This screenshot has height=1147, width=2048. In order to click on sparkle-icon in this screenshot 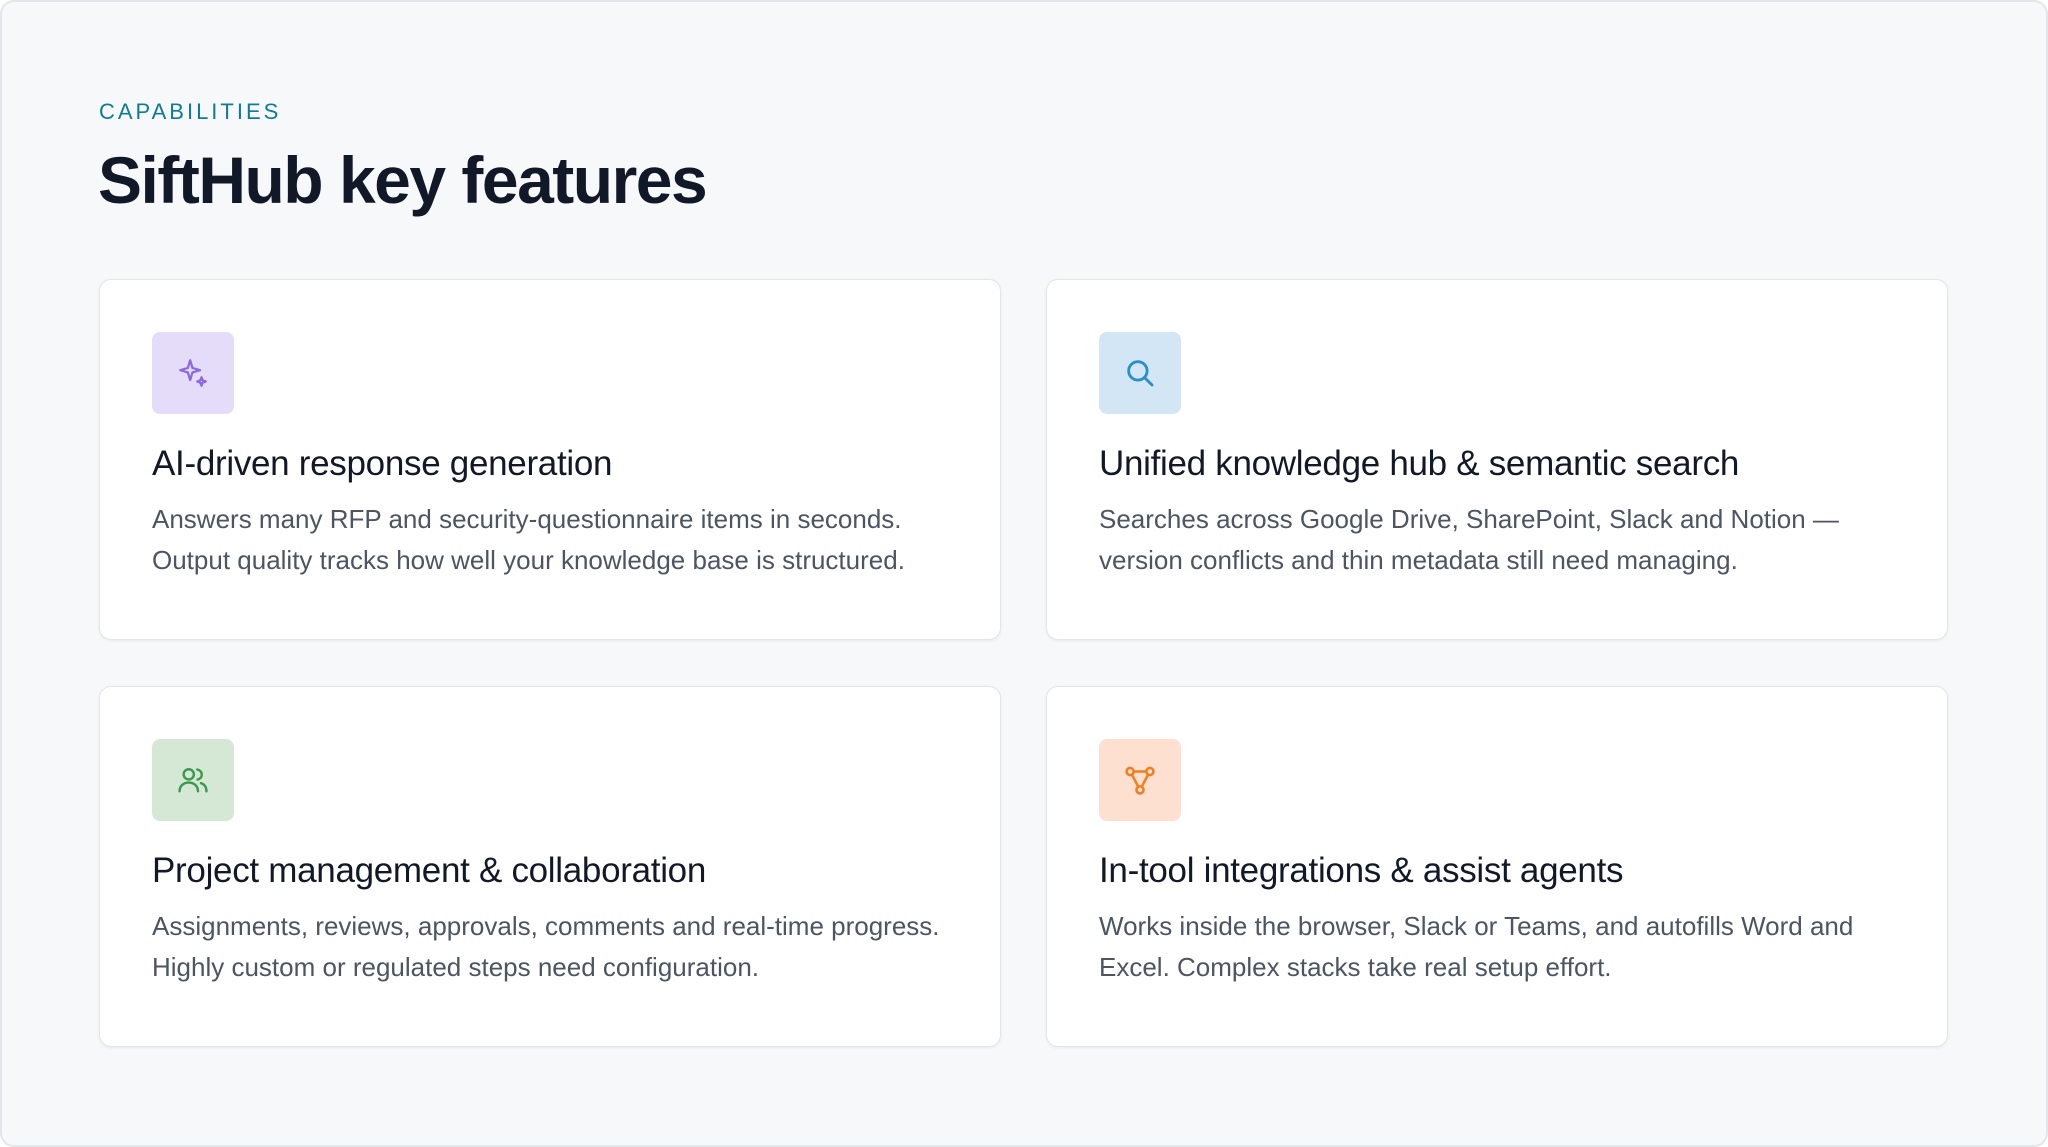, I will do `click(193, 373)`.